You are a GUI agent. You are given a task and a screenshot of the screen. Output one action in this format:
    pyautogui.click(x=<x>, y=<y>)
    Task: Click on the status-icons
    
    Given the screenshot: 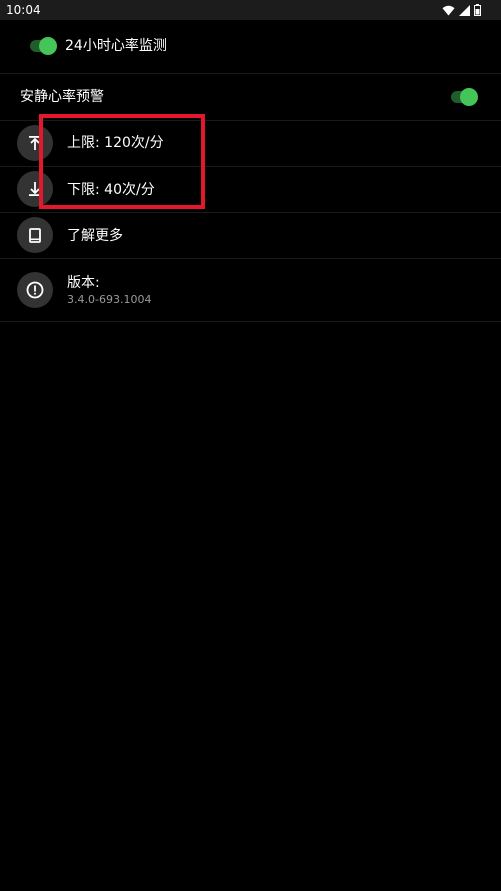 What is the action you would take?
    pyautogui.click(x=461, y=10)
    